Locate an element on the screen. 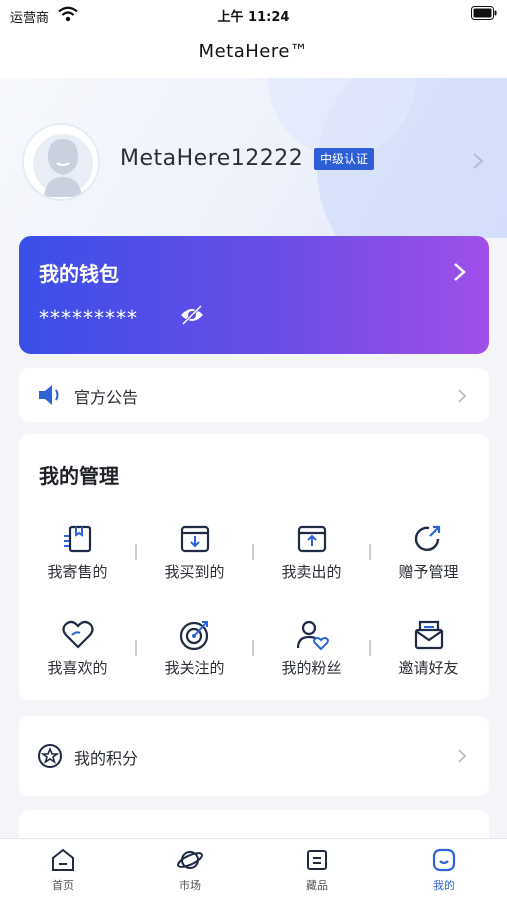 Image resolution: width=507 pixels, height=900 pixels. home-icon is located at coordinates (63, 859).